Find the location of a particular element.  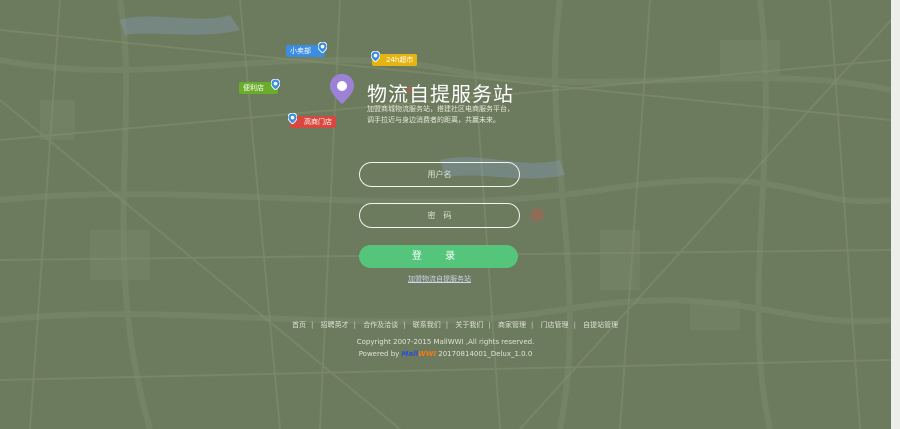

pin-shop-label: 小卖部 is located at coordinates (306, 49).